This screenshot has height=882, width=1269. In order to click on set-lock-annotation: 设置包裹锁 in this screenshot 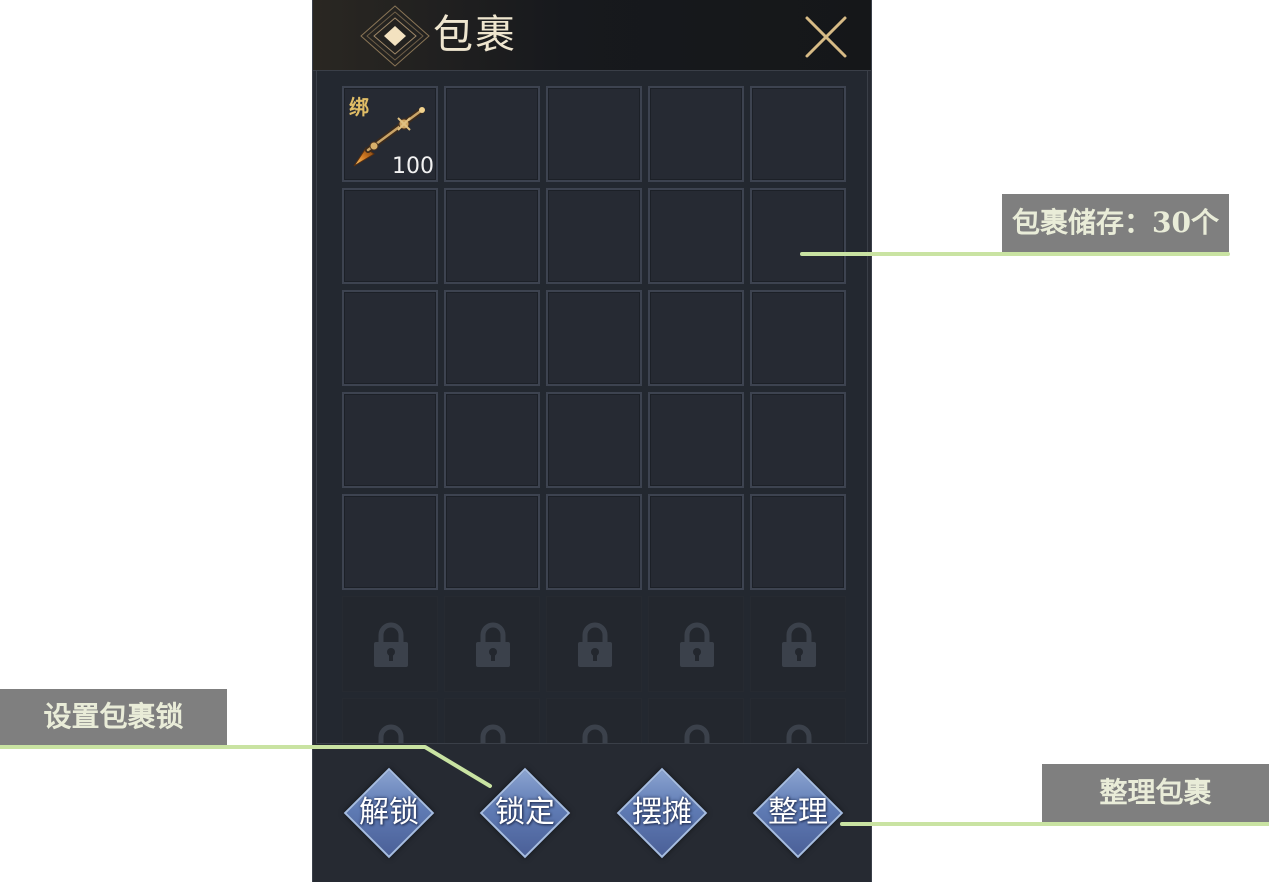, I will do `click(113, 717)`.